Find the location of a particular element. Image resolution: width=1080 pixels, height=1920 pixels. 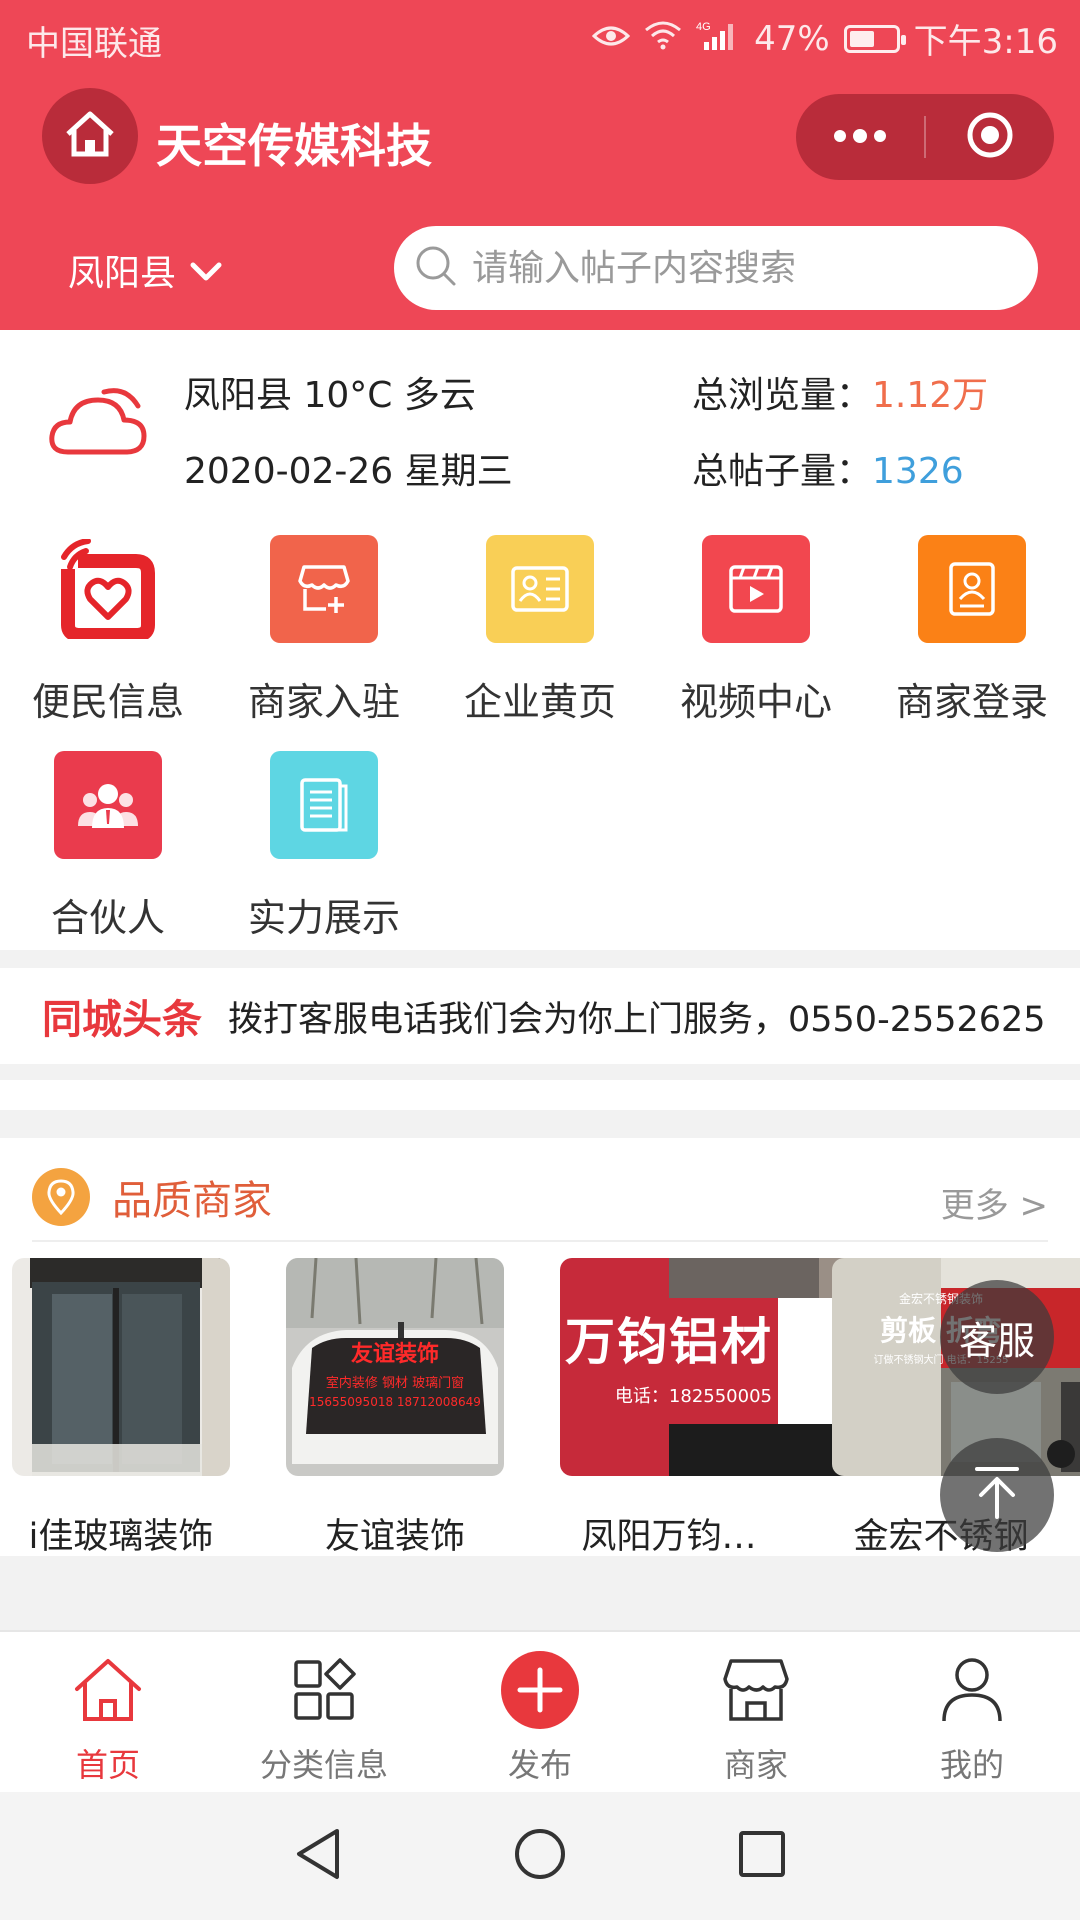

section-title: 品质商家 is located at coordinates (192, 1201).